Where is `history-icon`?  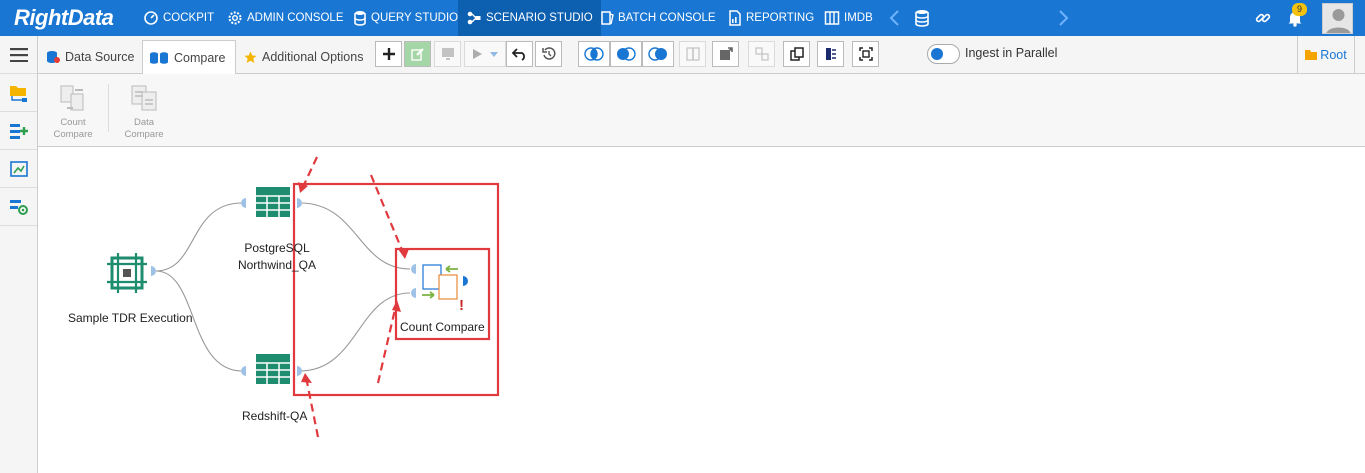 history-icon is located at coordinates (548, 53).